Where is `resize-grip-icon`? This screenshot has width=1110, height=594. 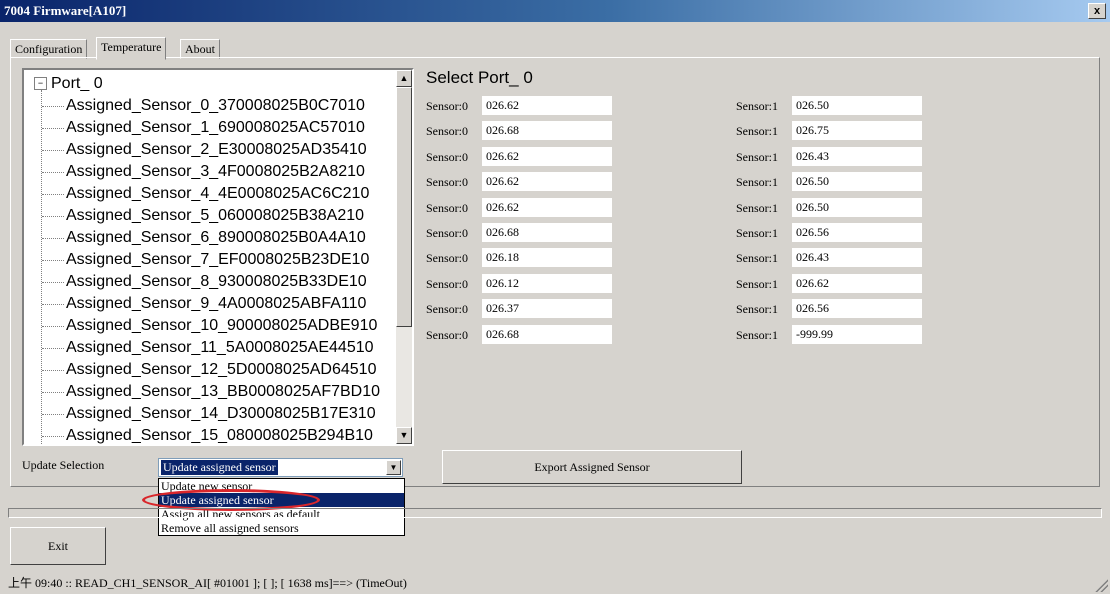
resize-grip-icon is located at coordinates (1101, 585).